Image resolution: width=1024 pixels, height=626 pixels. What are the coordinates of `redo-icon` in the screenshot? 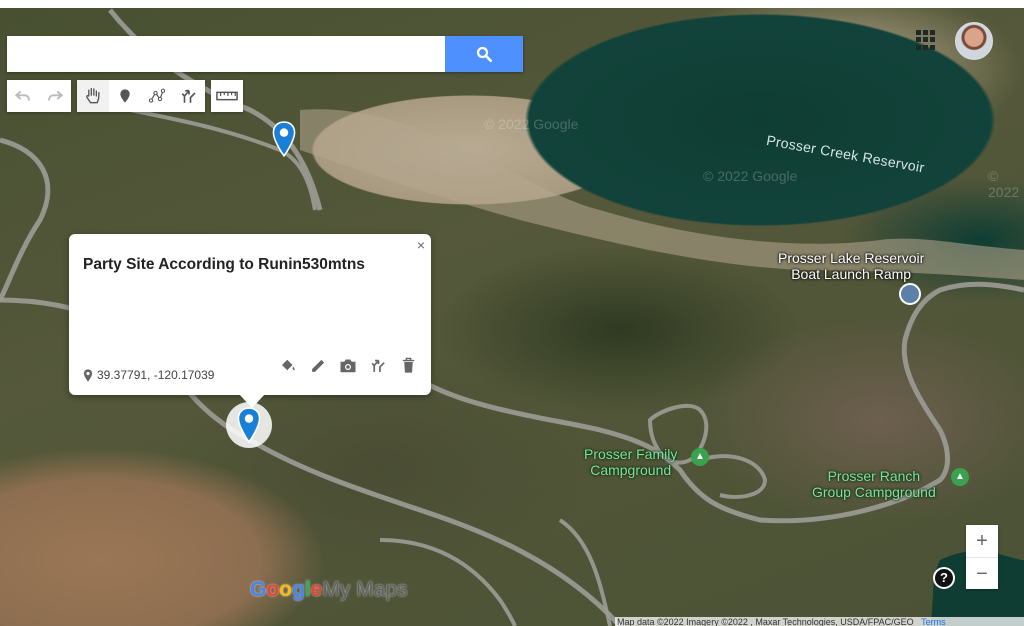 It's located at (56, 95).